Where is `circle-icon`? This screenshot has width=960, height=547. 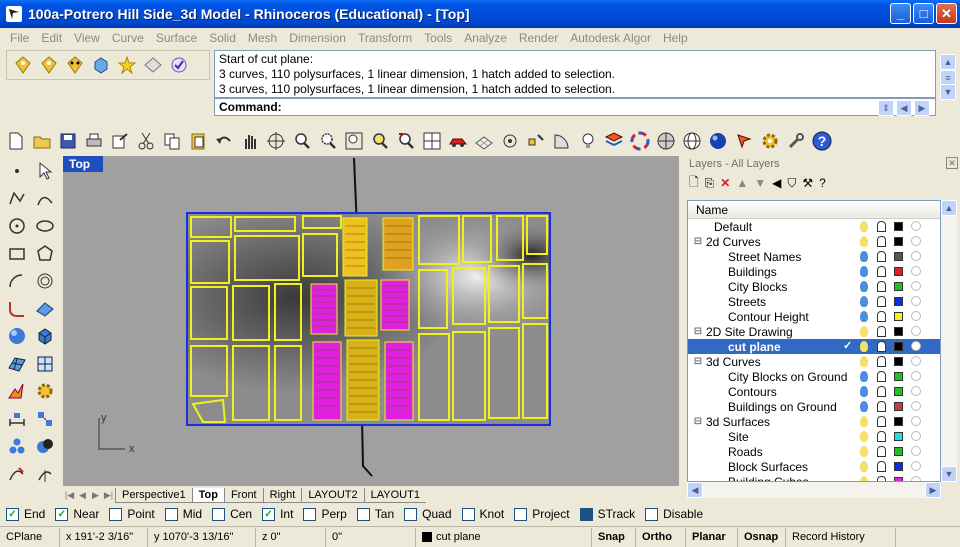 circle-icon is located at coordinates (17, 226).